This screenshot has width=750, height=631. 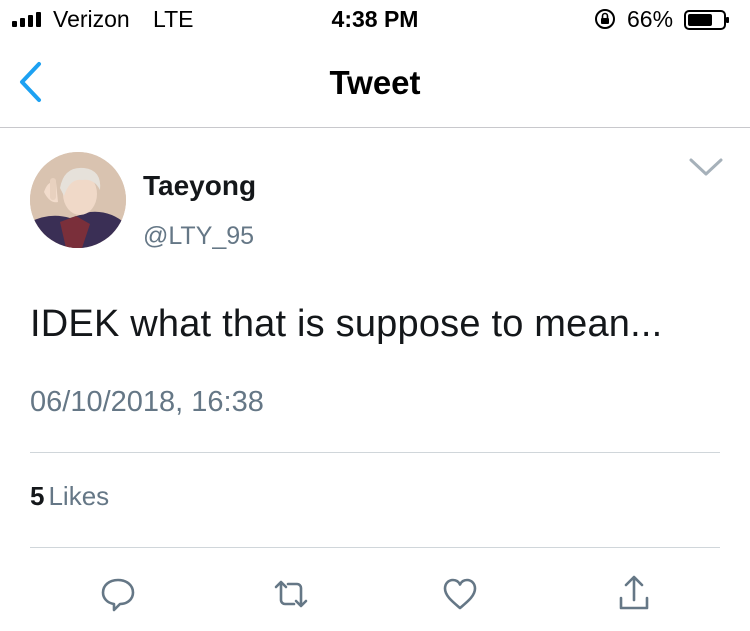 I want to click on share-button, so click(x=634, y=594).